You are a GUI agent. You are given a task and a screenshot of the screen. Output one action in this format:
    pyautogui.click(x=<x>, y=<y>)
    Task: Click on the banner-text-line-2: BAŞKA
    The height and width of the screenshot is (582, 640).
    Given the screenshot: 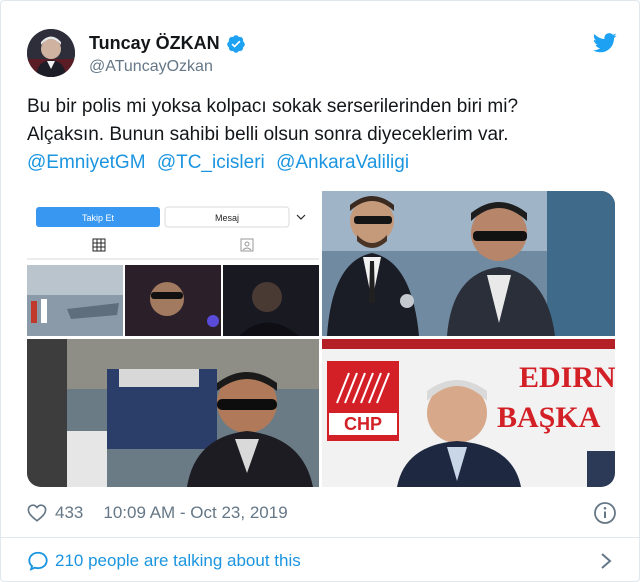 What is the action you would take?
    pyautogui.click(x=549, y=417)
    